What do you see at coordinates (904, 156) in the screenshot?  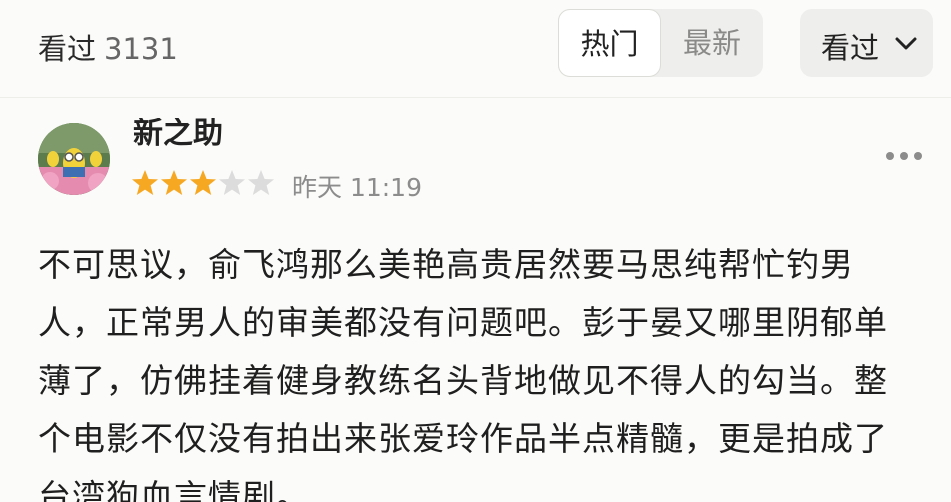 I see `more-options-icon` at bounding box center [904, 156].